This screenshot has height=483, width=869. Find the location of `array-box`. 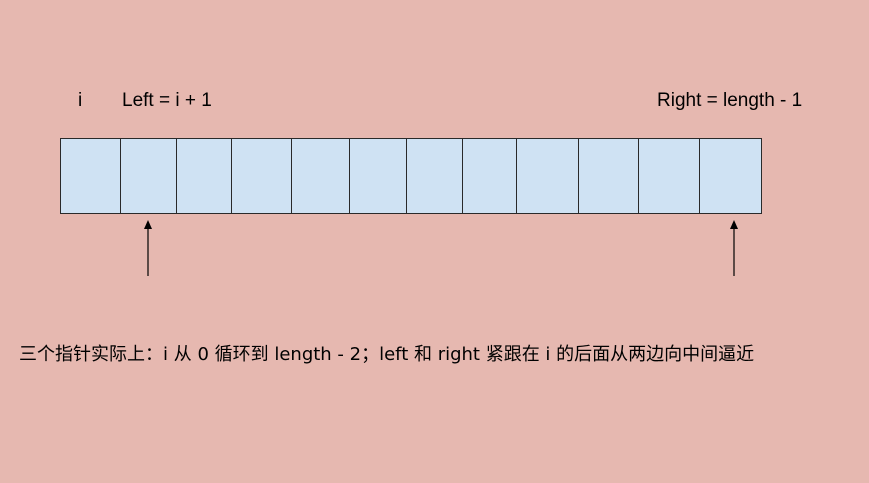

array-box is located at coordinates (411, 176).